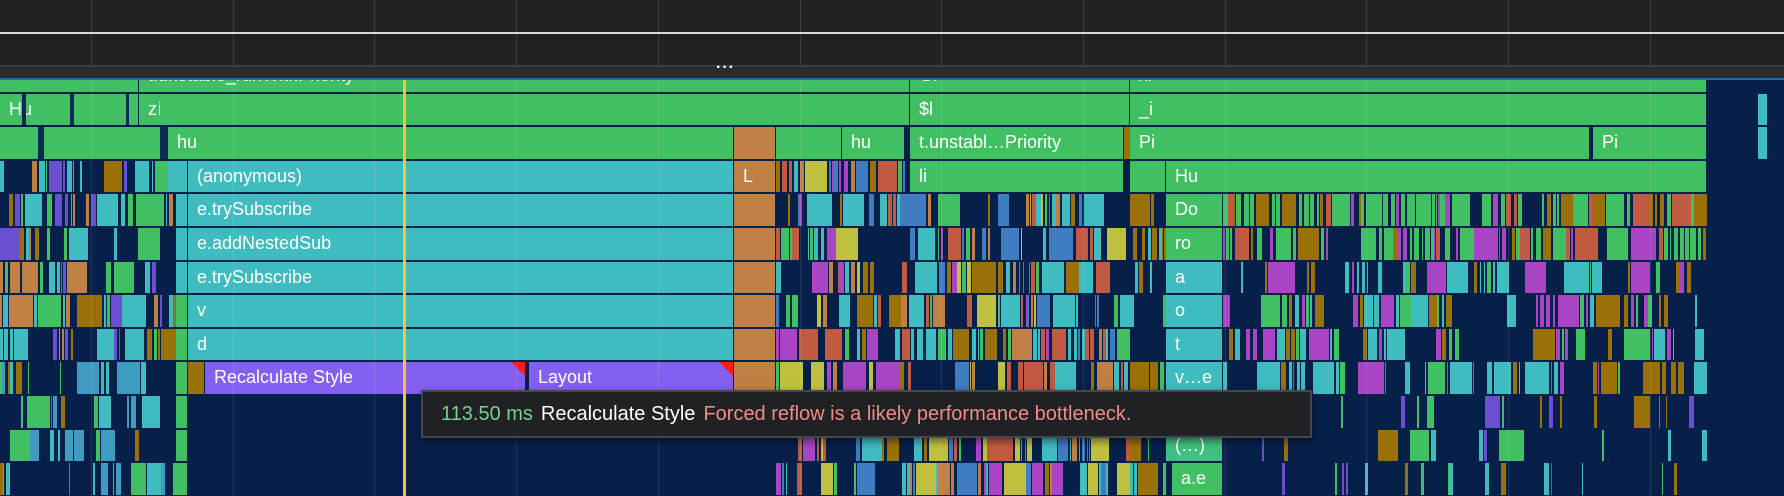 Image resolution: width=1784 pixels, height=496 pixels. I want to click on track-resize-bar: ···, so click(892, 68).